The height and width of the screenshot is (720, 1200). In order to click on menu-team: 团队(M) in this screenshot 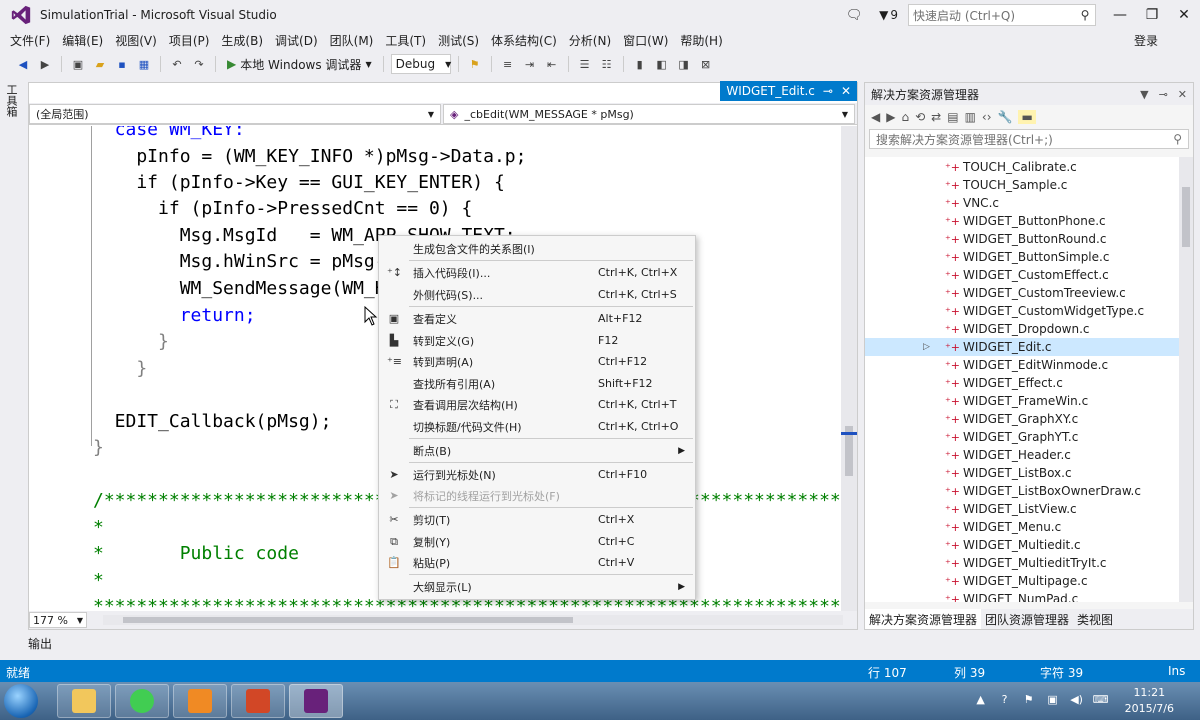, I will do `click(352, 40)`.